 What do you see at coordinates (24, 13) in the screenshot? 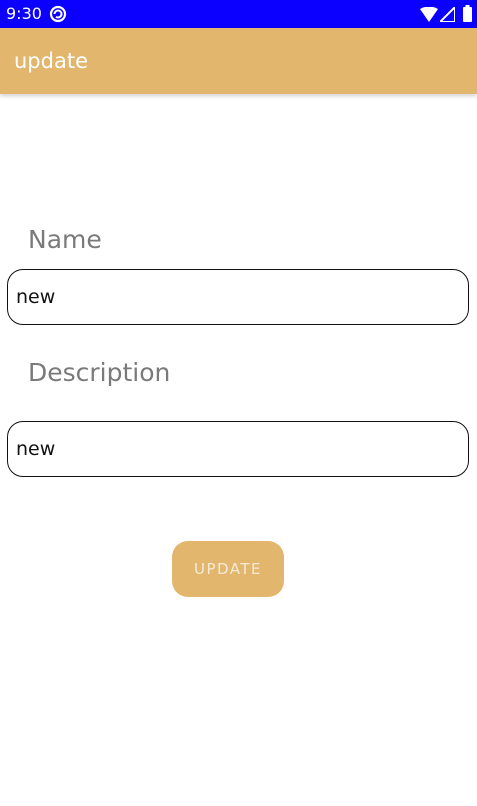
I see `status-time: 9:30` at bounding box center [24, 13].